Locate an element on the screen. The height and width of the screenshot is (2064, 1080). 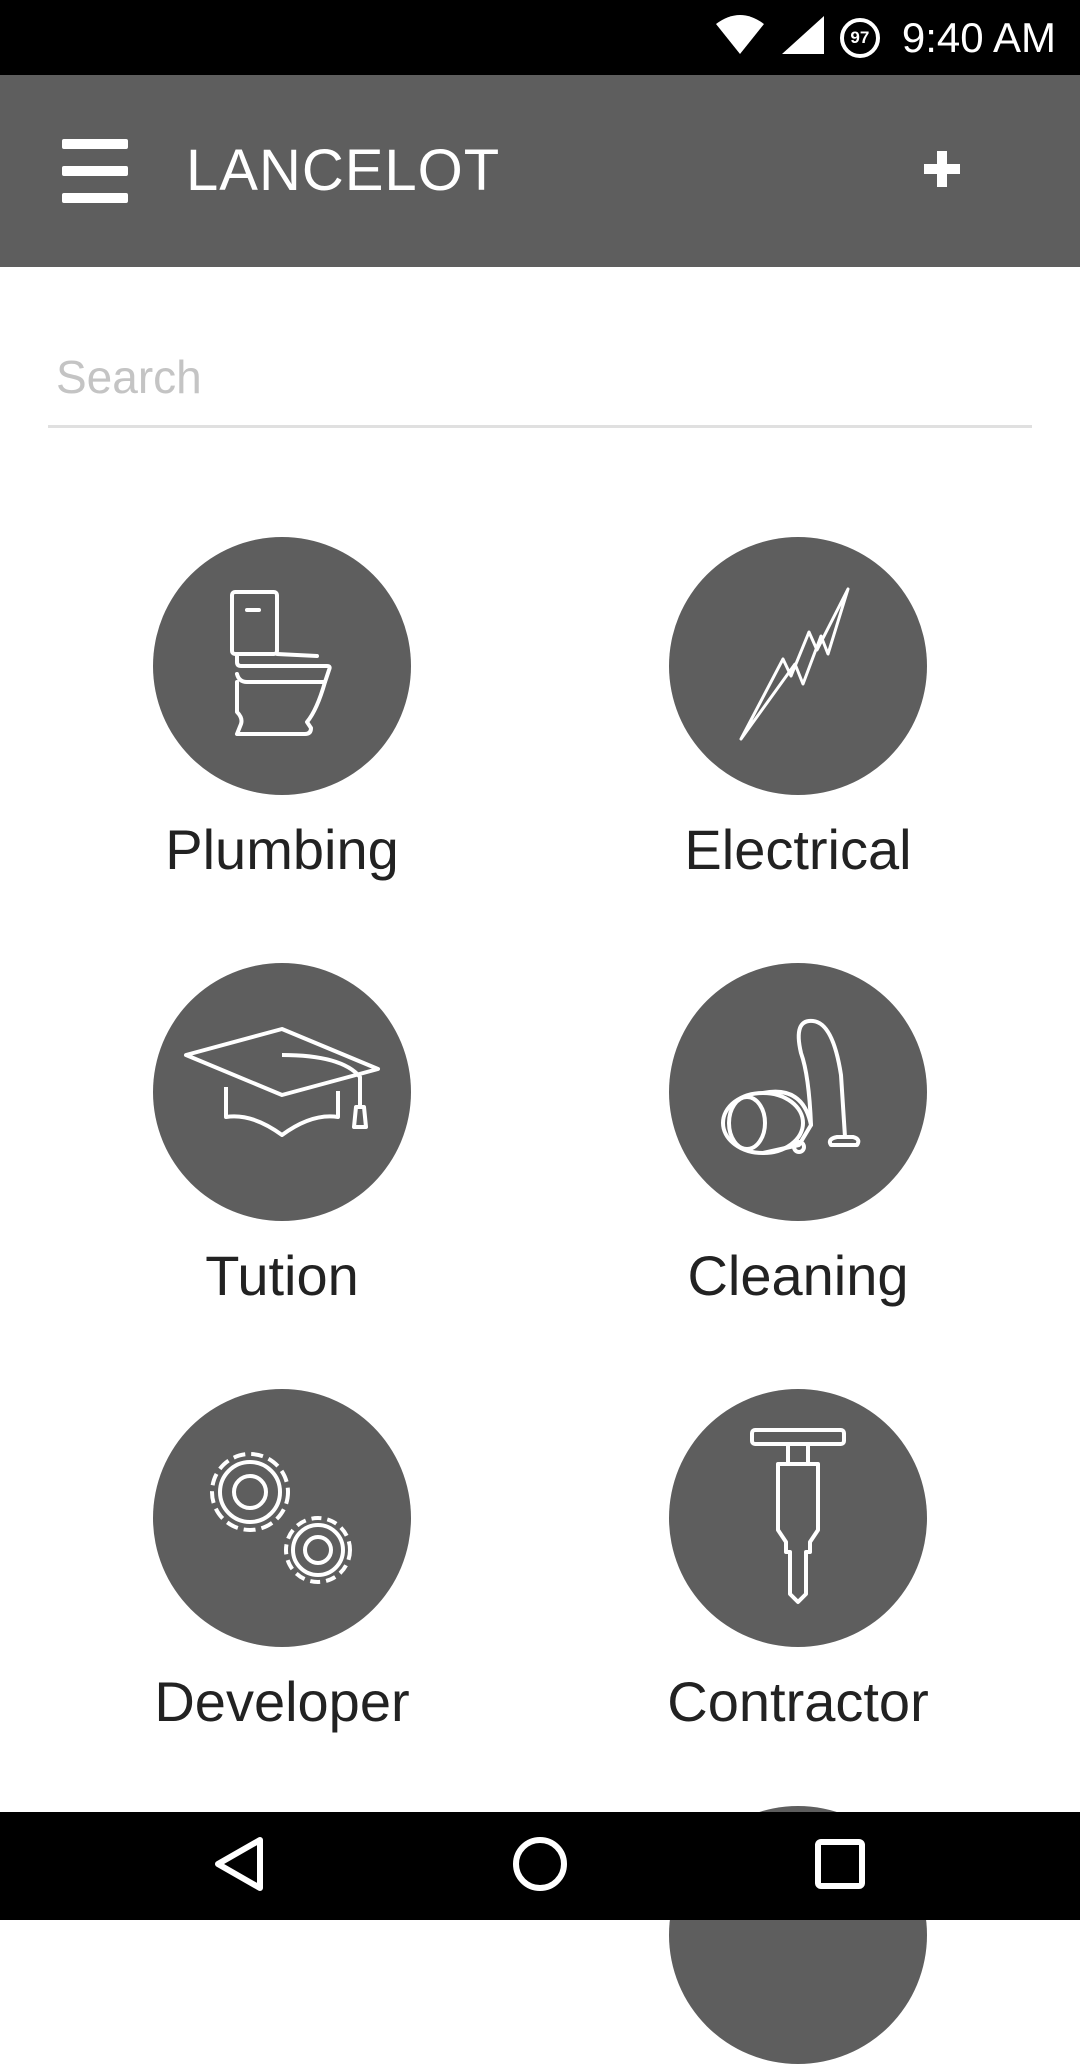
graduation-cap-icon is located at coordinates (282, 1092).